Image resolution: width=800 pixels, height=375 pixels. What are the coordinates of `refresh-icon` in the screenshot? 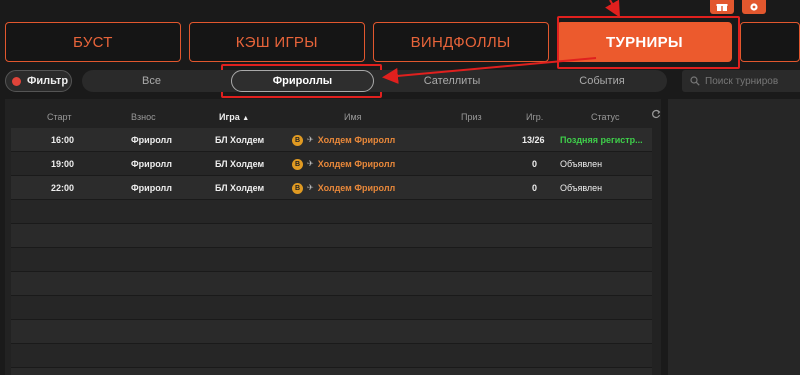 It's located at (656, 114).